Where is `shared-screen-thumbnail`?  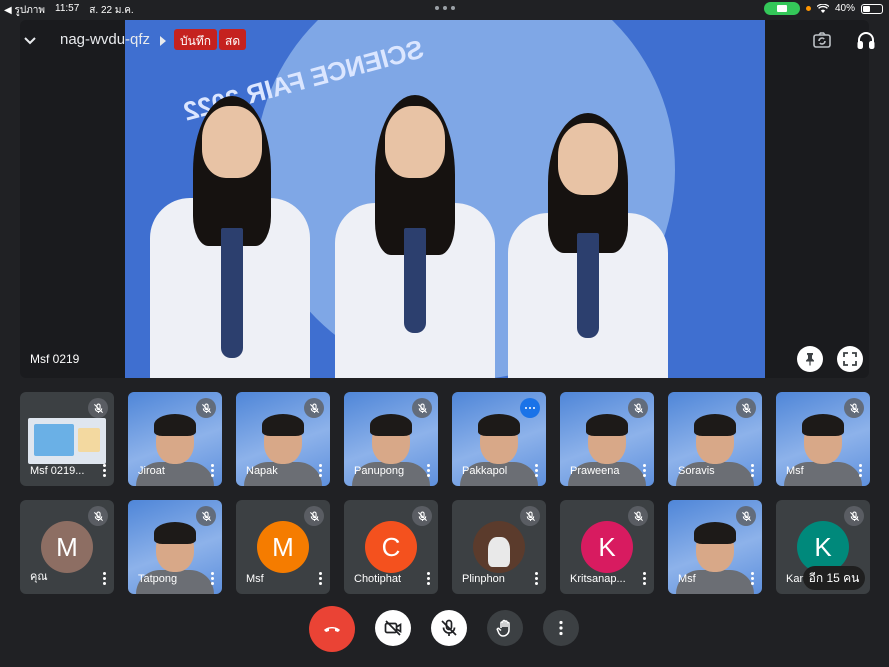
shared-screen-thumbnail is located at coordinates (67, 441).